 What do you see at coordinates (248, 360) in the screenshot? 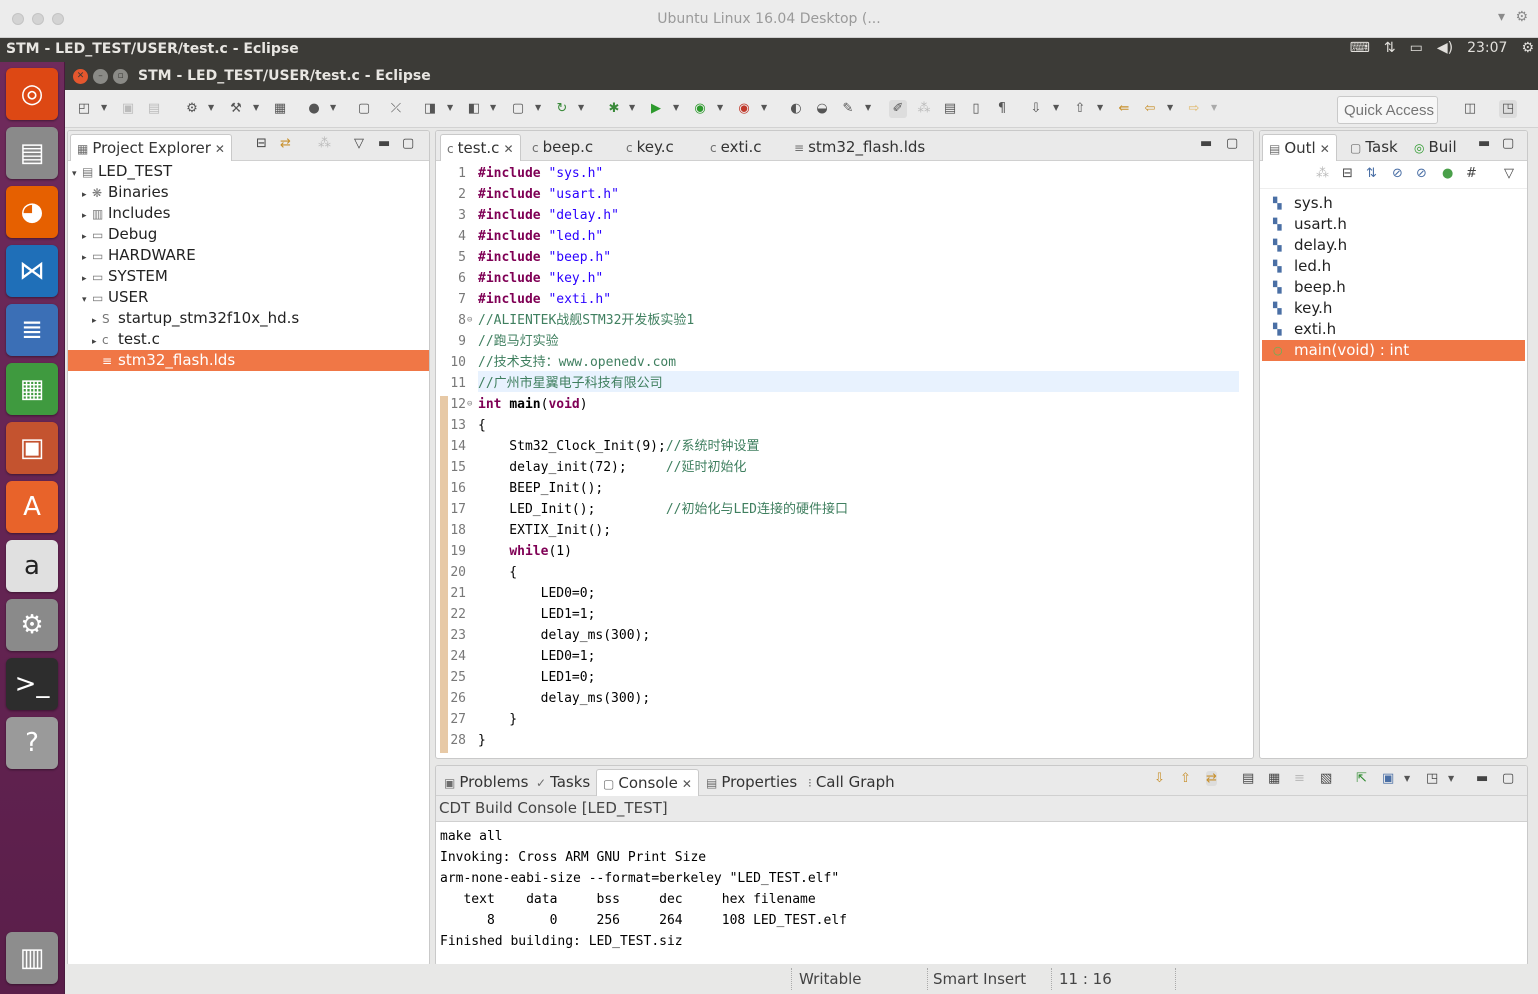
I see `tree-item: ≡ stm32_flash.lds` at bounding box center [248, 360].